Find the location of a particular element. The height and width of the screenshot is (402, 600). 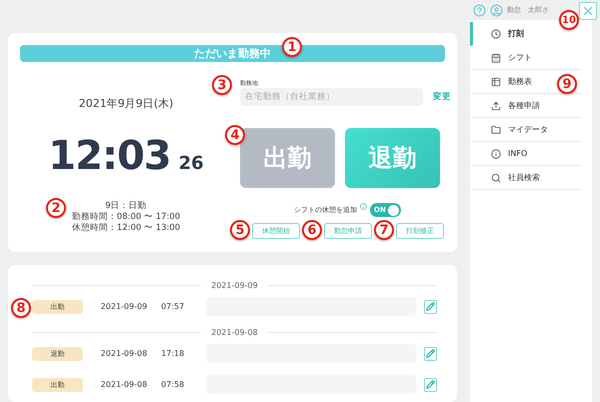

workplace-field: 在宅勤務（自社業務） is located at coordinates (331, 97).